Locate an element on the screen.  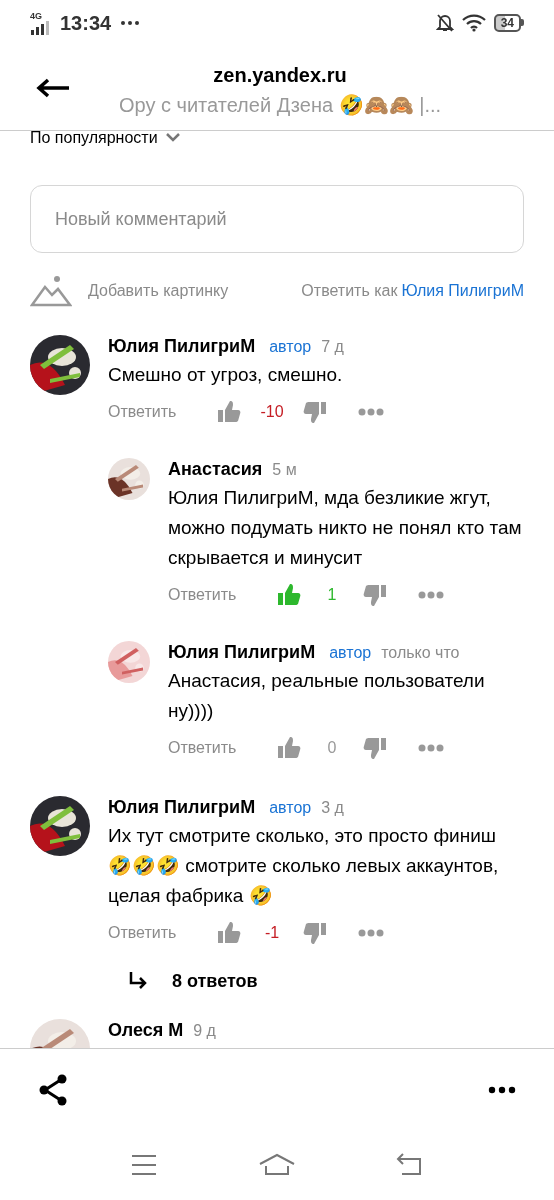
account-link: Юлия ПилигриМ is located at coordinates (462, 291).